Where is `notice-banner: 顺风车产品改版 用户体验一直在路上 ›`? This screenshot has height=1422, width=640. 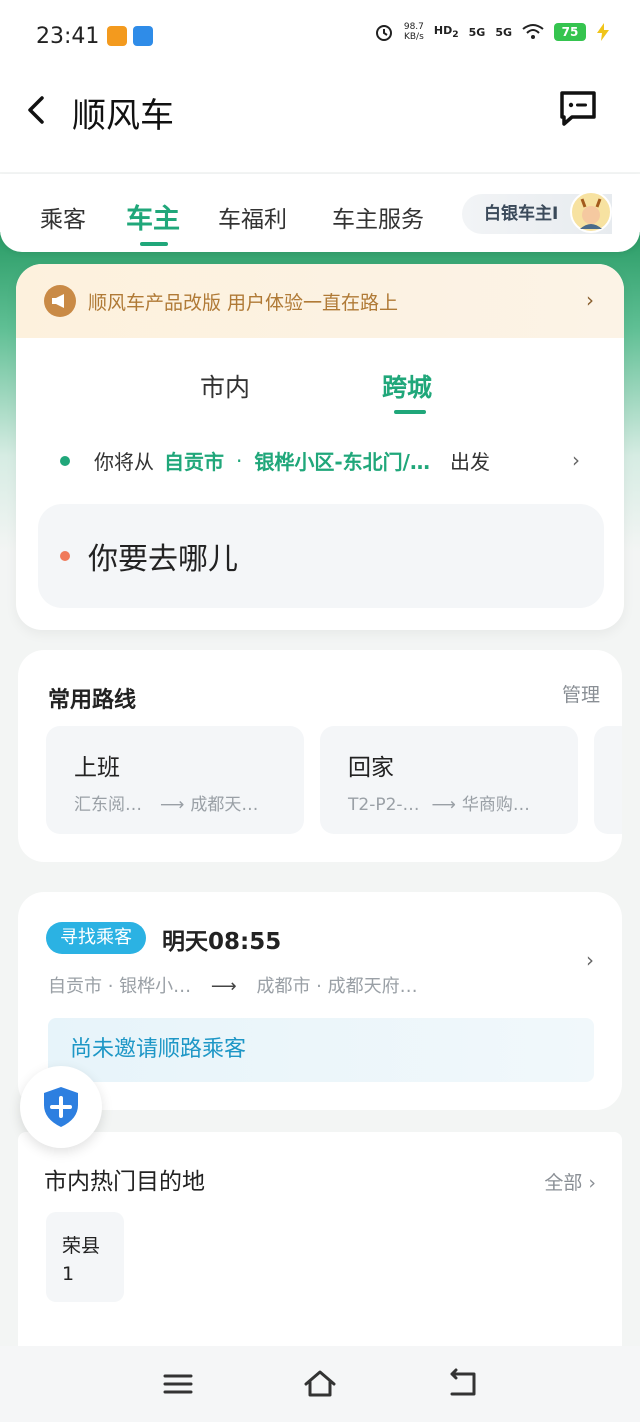 notice-banner: 顺风车产品改版 用户体验一直在路上 › is located at coordinates (320, 301).